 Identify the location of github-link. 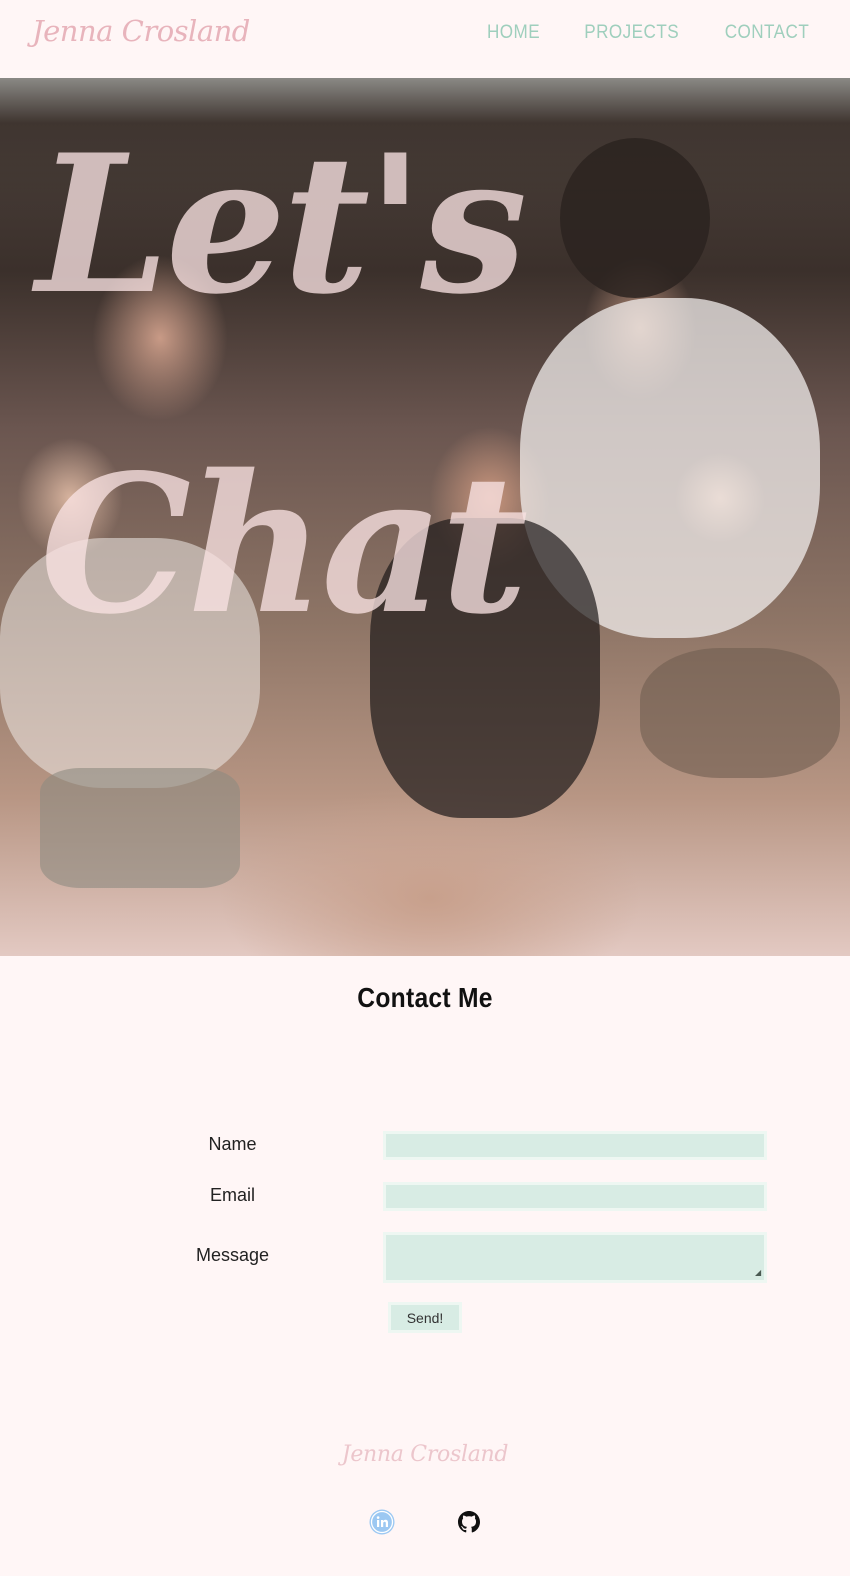
(469, 1522).